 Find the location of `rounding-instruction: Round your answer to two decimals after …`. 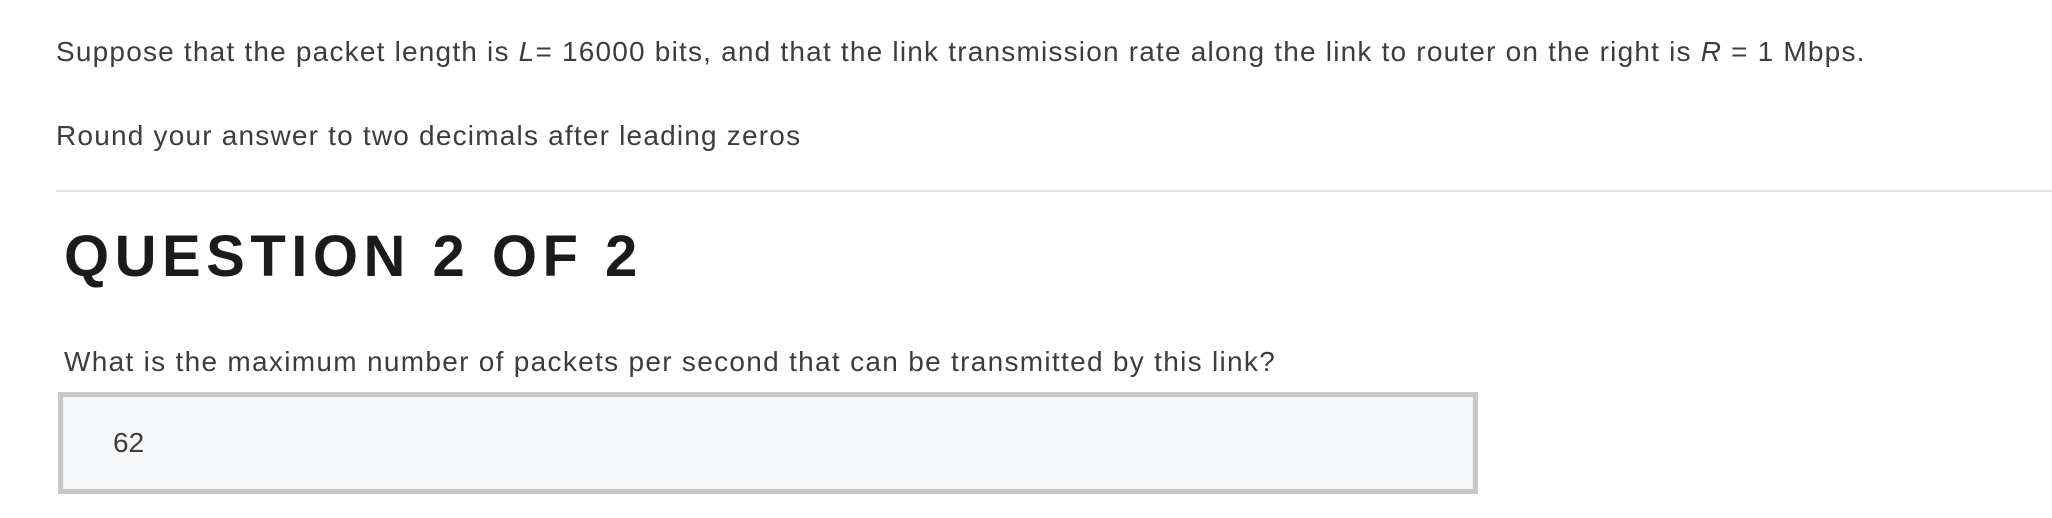

rounding-instruction: Round your answer to two decimals after … is located at coordinates (429, 135).